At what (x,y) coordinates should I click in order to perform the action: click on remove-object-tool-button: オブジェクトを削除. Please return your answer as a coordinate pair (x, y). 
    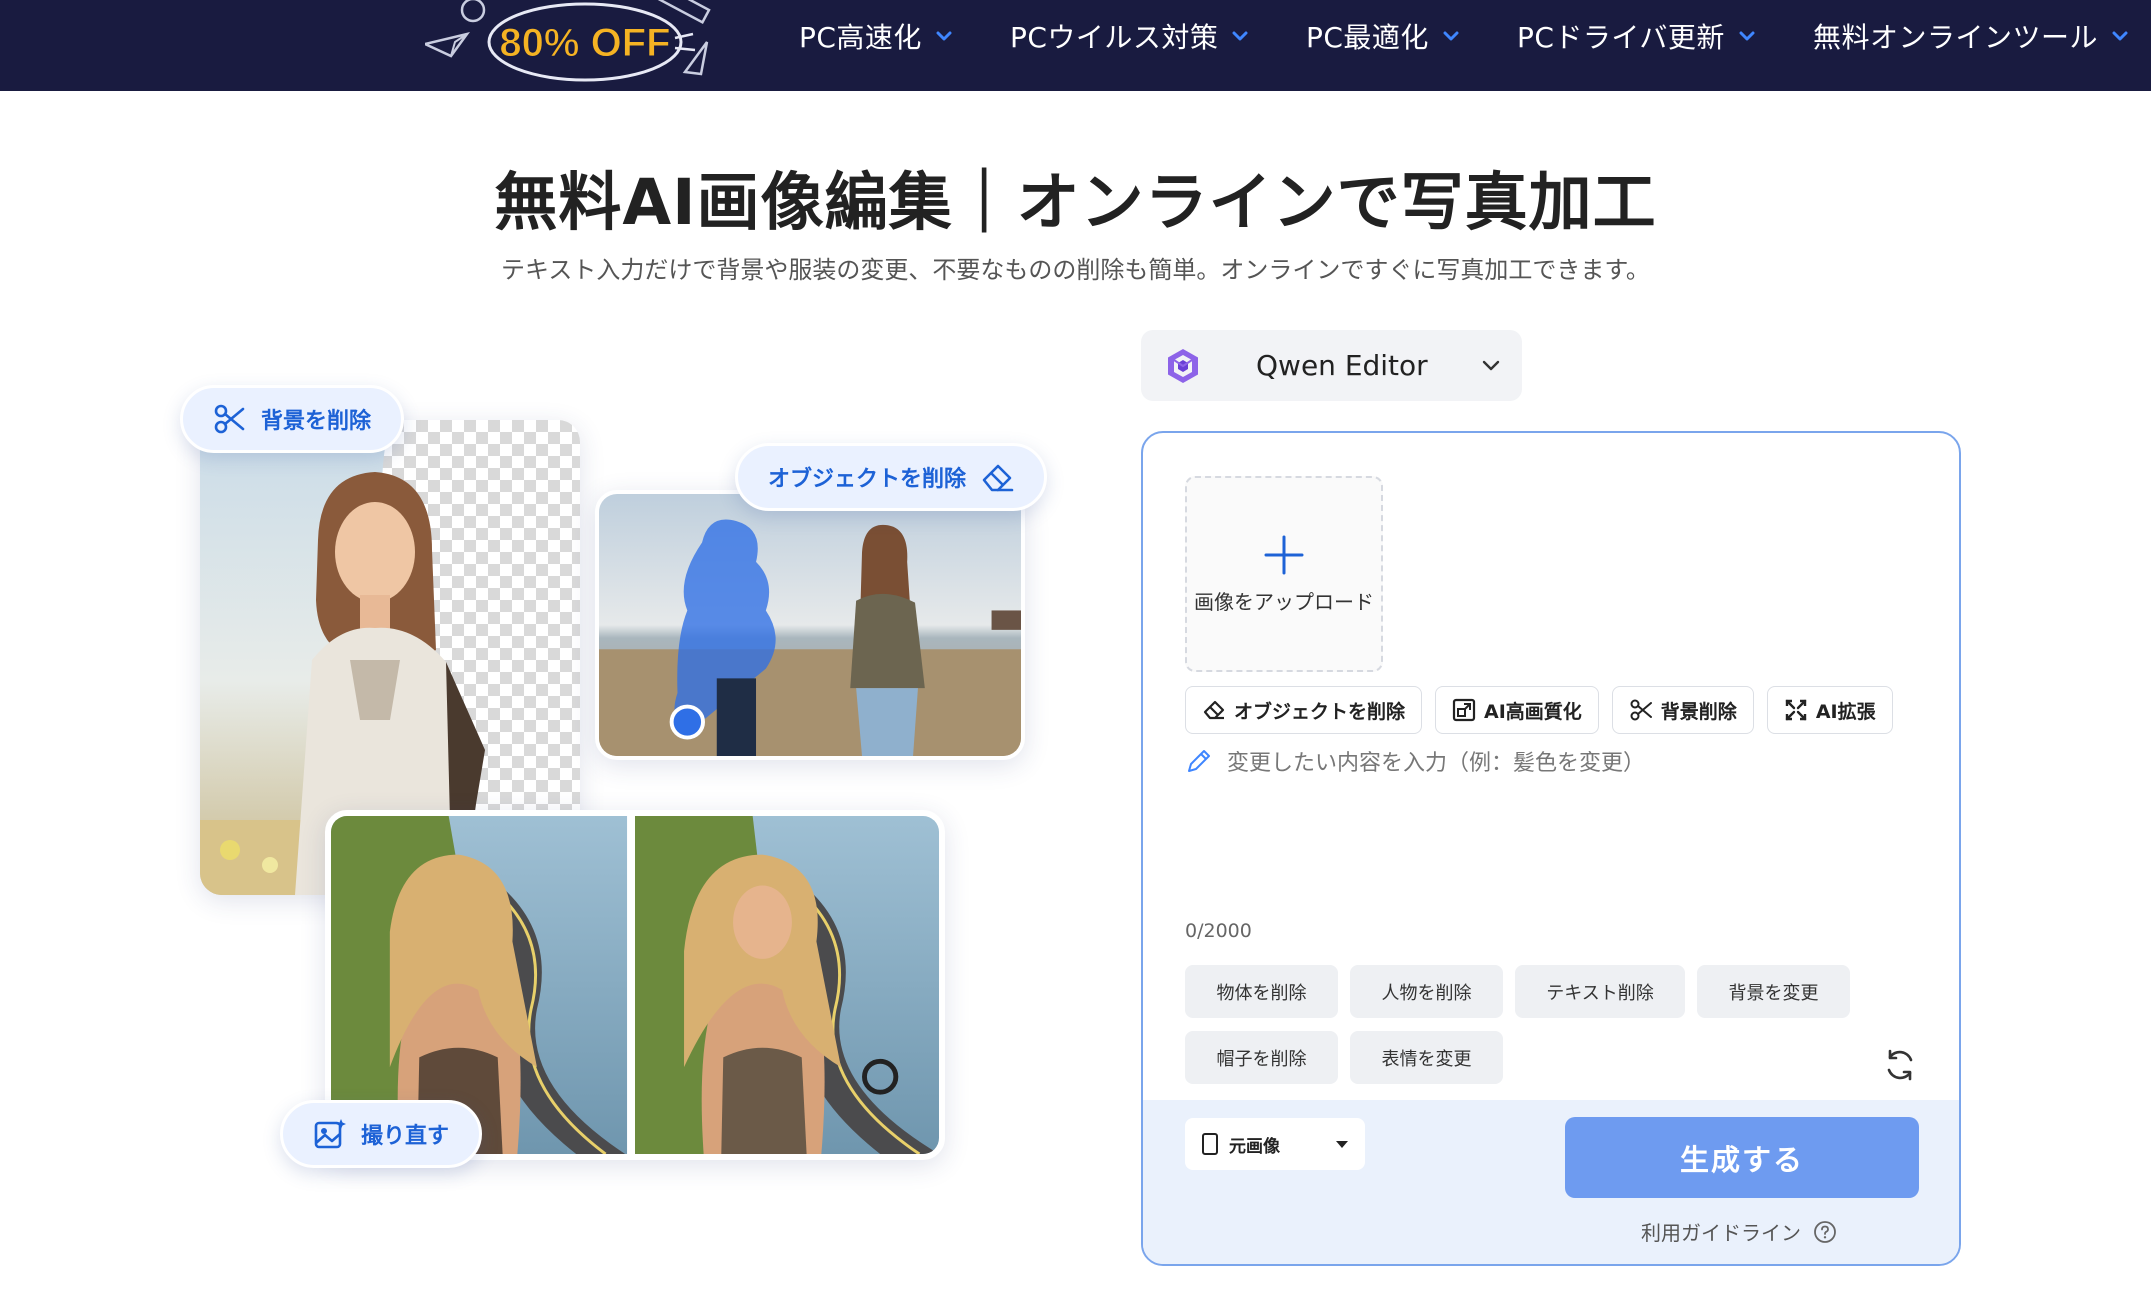
    Looking at the image, I should click on (1304, 710).